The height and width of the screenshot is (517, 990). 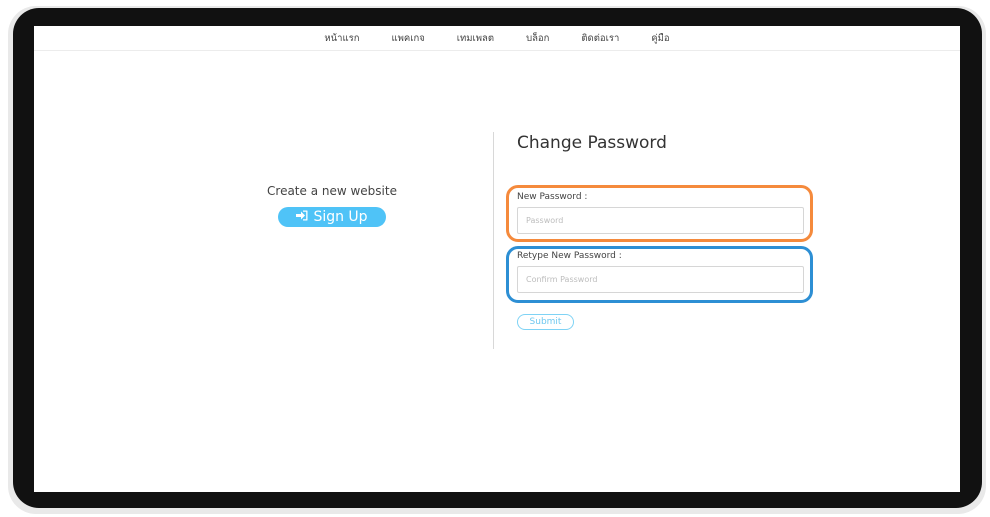 I want to click on nav-item-manual: คู่มือ, so click(x=660, y=38).